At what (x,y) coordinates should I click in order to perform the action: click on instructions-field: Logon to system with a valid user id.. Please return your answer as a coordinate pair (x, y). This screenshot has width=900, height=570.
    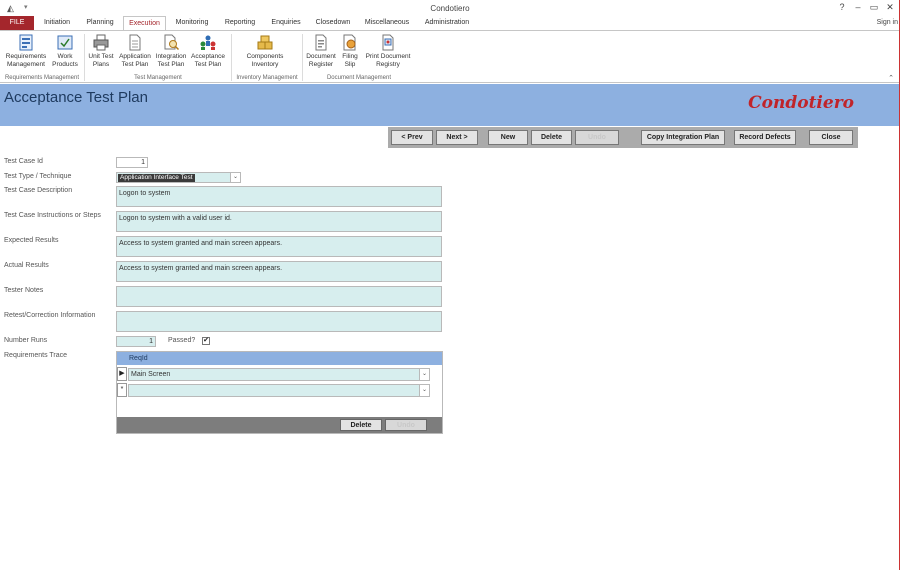
    Looking at the image, I should click on (279, 221).